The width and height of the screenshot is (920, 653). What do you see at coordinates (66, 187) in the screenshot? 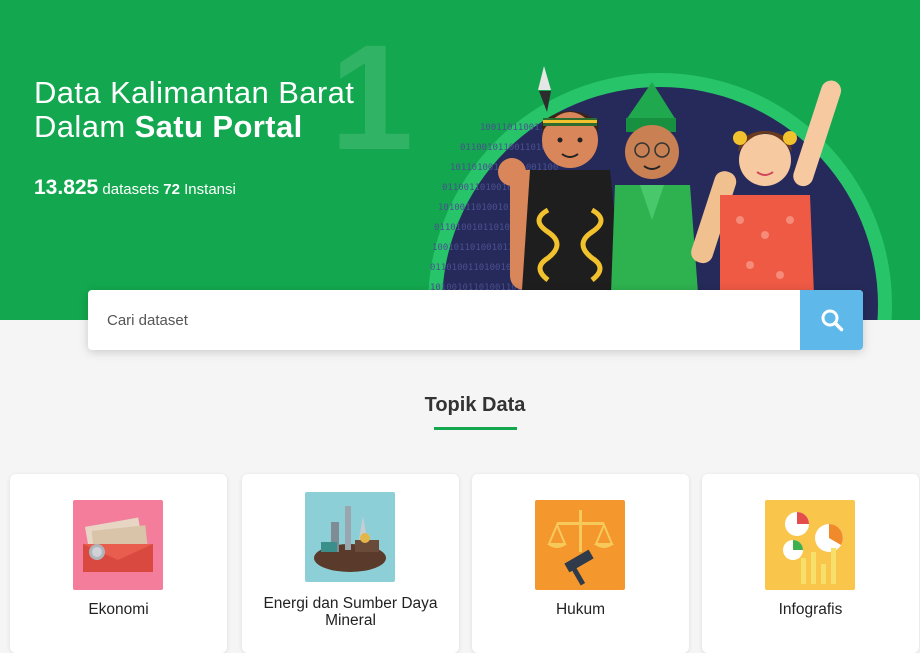
I see `dataset-count: 13.825` at bounding box center [66, 187].